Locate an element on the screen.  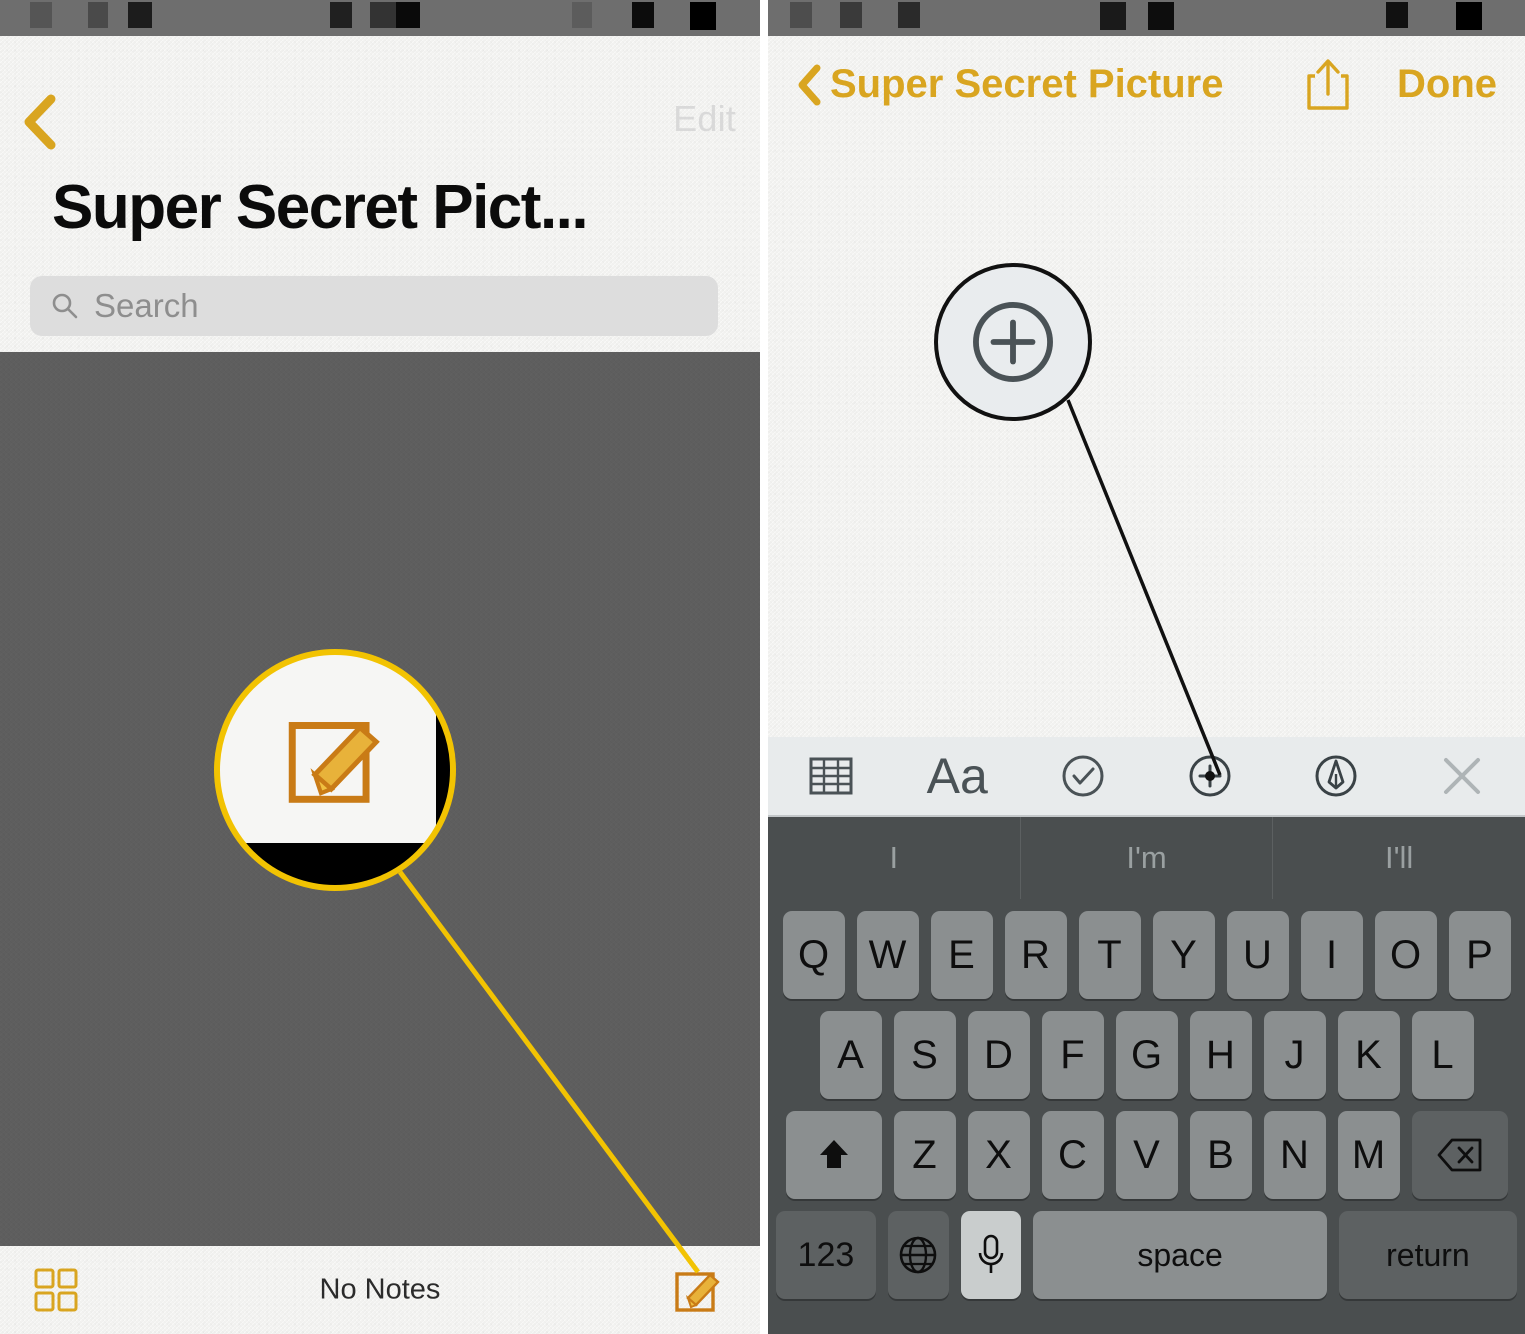
predictive-text-bar: I I'm I'll is located at coordinates (1146, 858).